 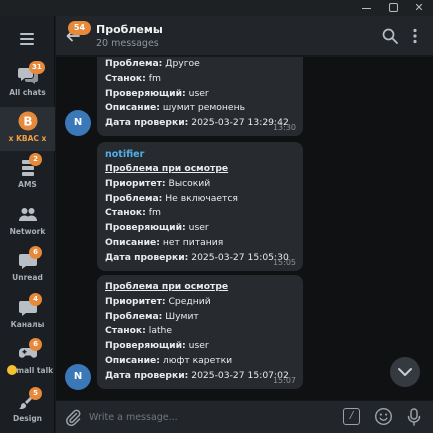 I want to click on message-line: Дата проверки: 2025-03-27 15:07:02, so click(x=200, y=376).